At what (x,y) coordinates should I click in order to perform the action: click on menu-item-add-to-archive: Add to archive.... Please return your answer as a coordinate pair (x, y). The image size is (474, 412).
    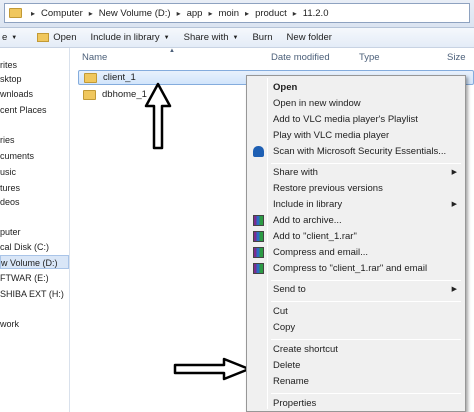
    Looking at the image, I should click on (356, 220).